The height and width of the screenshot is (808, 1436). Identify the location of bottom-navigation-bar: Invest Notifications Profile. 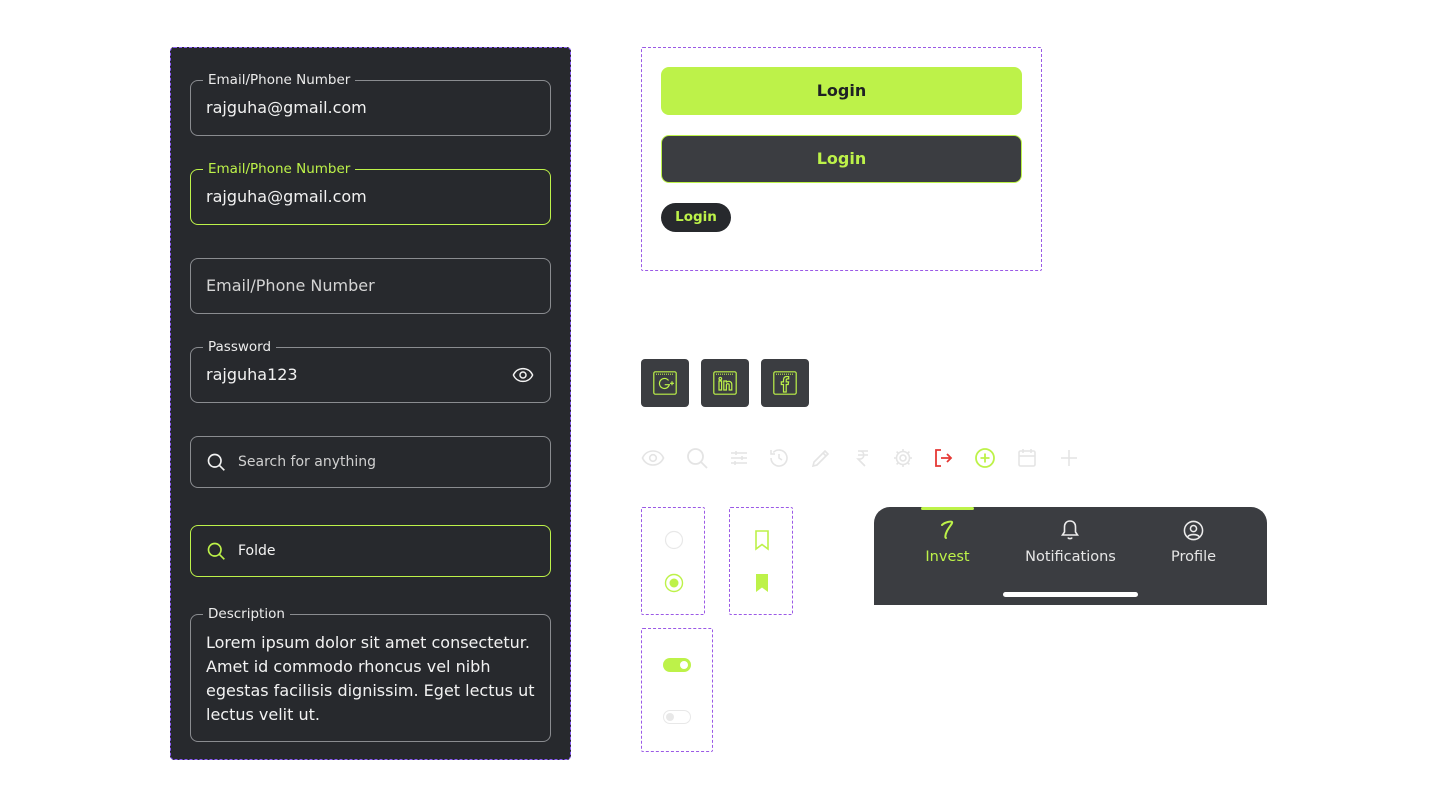
(1070, 556).